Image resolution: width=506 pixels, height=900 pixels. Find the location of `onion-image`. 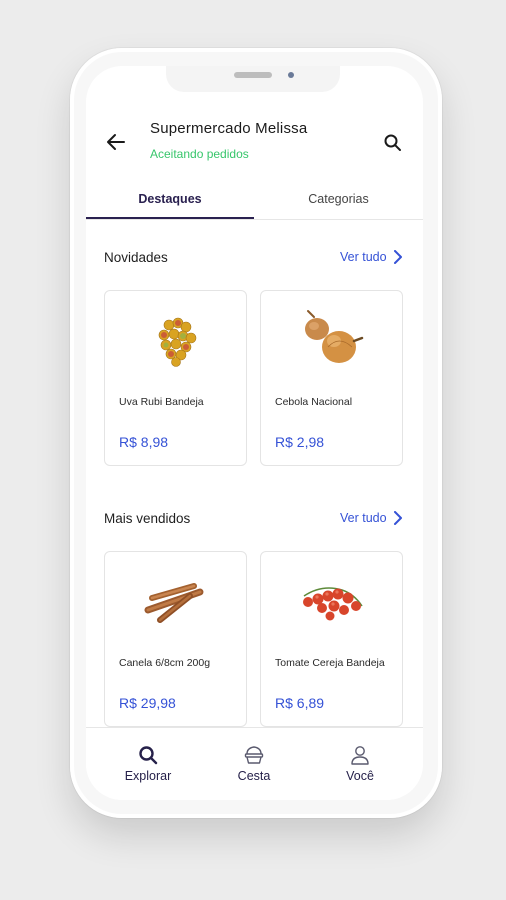

onion-image is located at coordinates (334, 336).